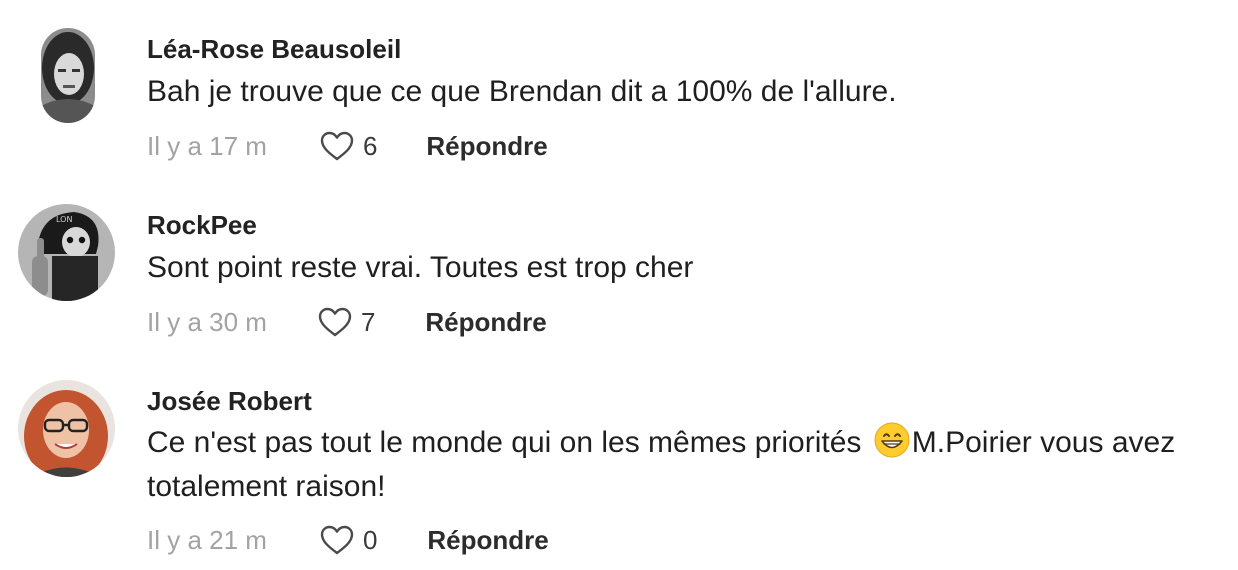 This screenshot has width=1238, height=570. Describe the element at coordinates (207, 145) in the screenshot. I see `comment-timestamp: Il y a 17 m` at that location.